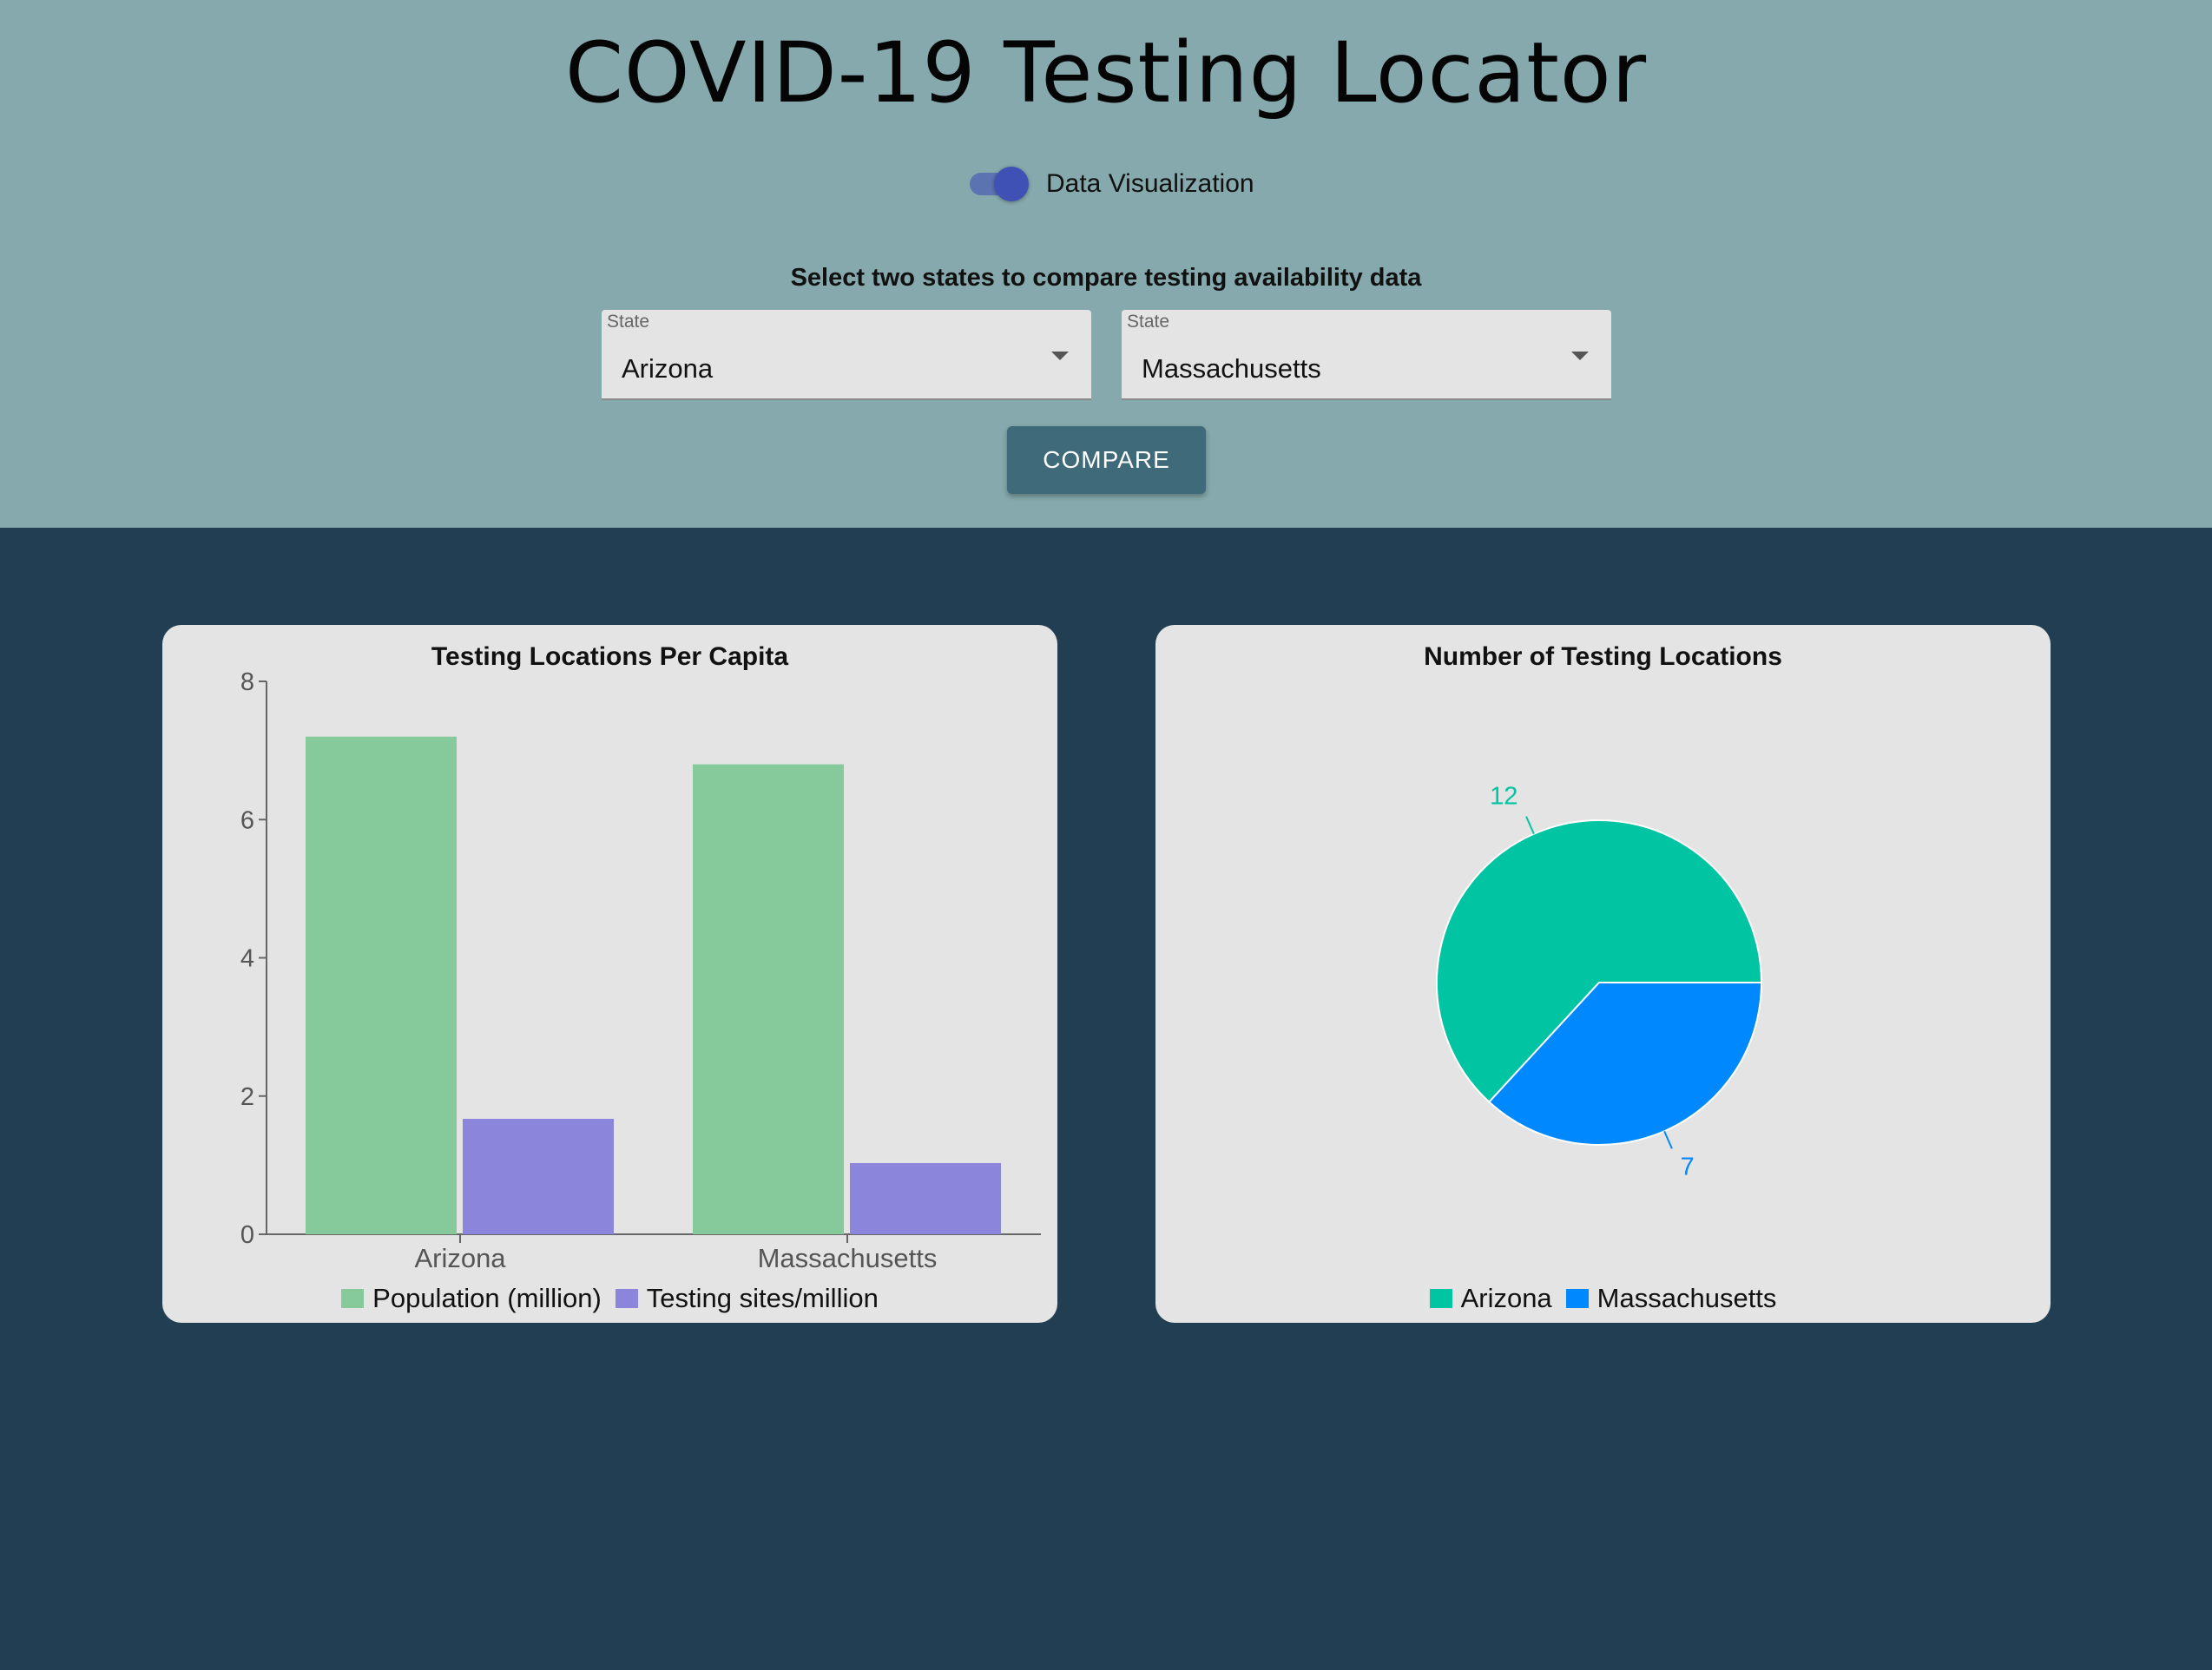 The height and width of the screenshot is (1670, 2212). Describe the element at coordinates (1577, 1298) in the screenshot. I see `legend-swatch-massachusetts` at that location.